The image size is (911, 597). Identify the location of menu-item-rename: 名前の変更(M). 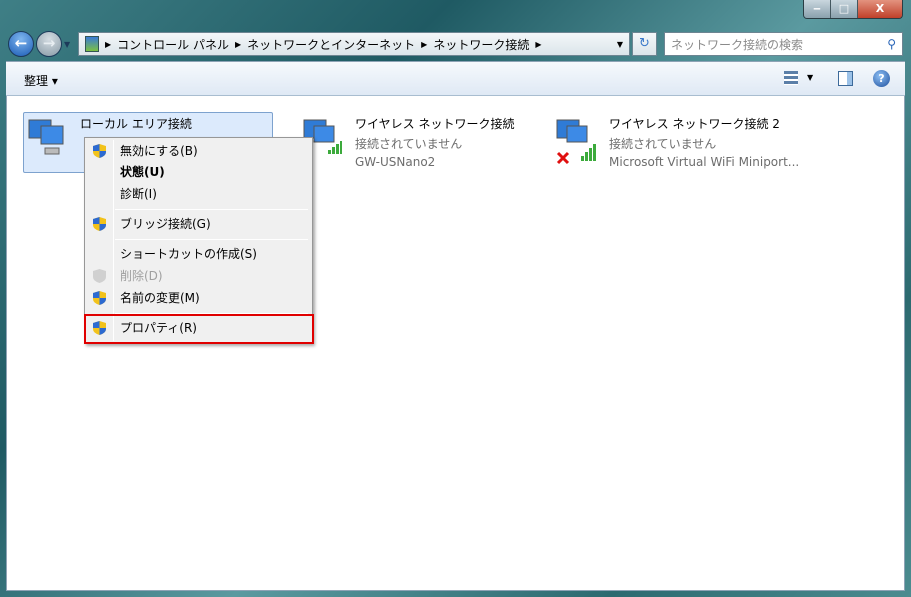
(198, 298).